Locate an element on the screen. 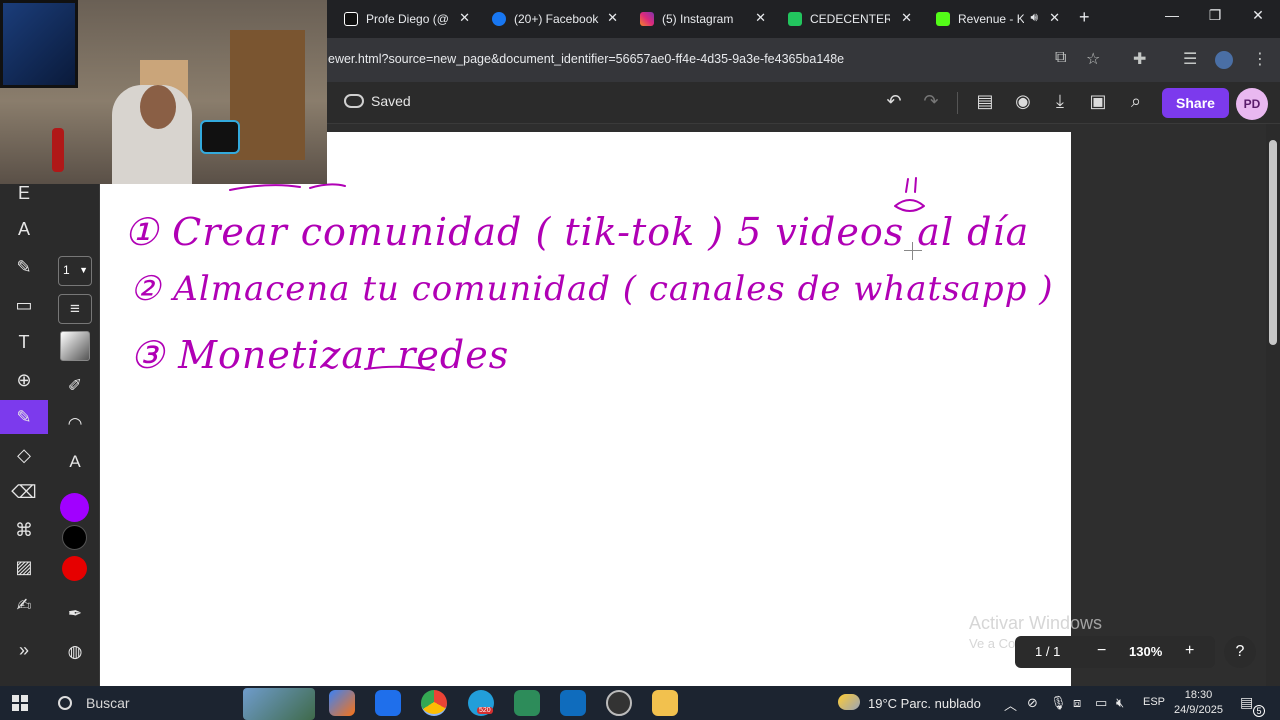  tab-title: CEDECENTER | M is located at coordinates (850, 19).